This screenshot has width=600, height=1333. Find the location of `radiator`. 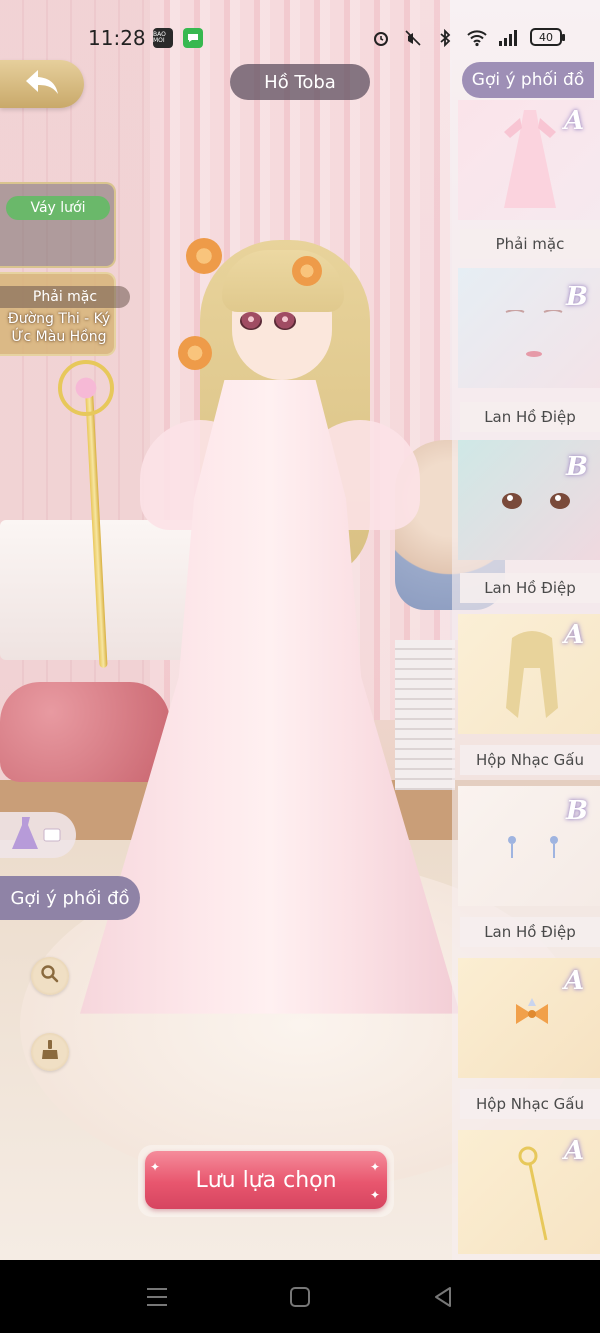

radiator is located at coordinates (425, 715).